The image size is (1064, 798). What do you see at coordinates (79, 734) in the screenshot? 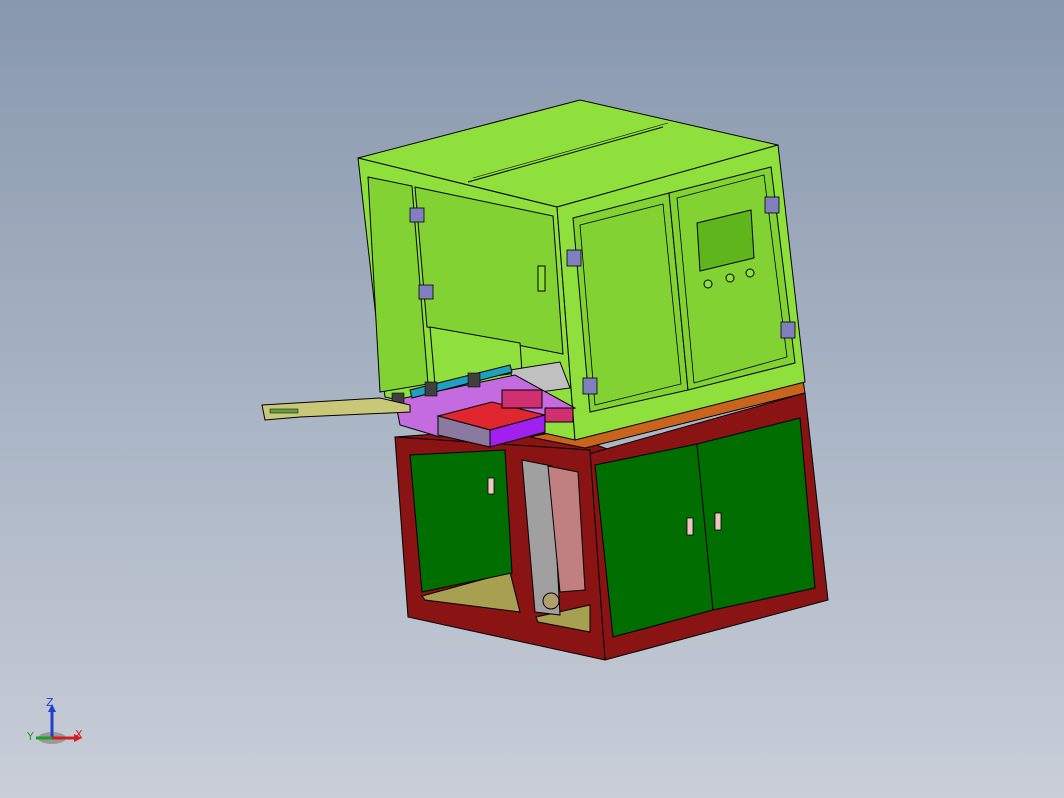
I see `x-label: X` at bounding box center [79, 734].